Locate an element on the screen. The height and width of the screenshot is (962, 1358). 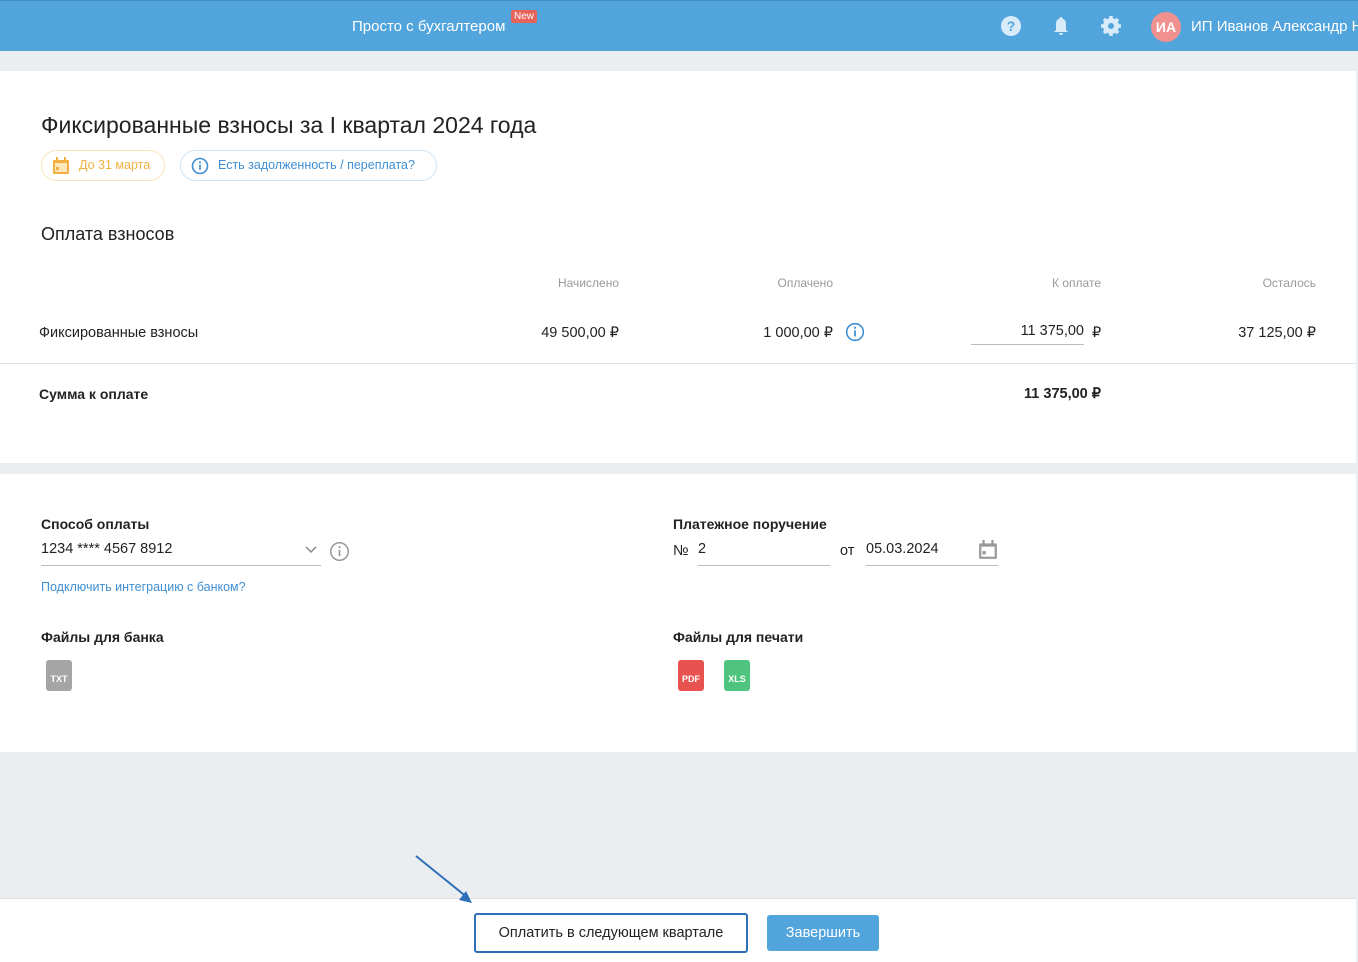
user-name: ИП Иванов Александр Н is located at coordinates (1274, 26).